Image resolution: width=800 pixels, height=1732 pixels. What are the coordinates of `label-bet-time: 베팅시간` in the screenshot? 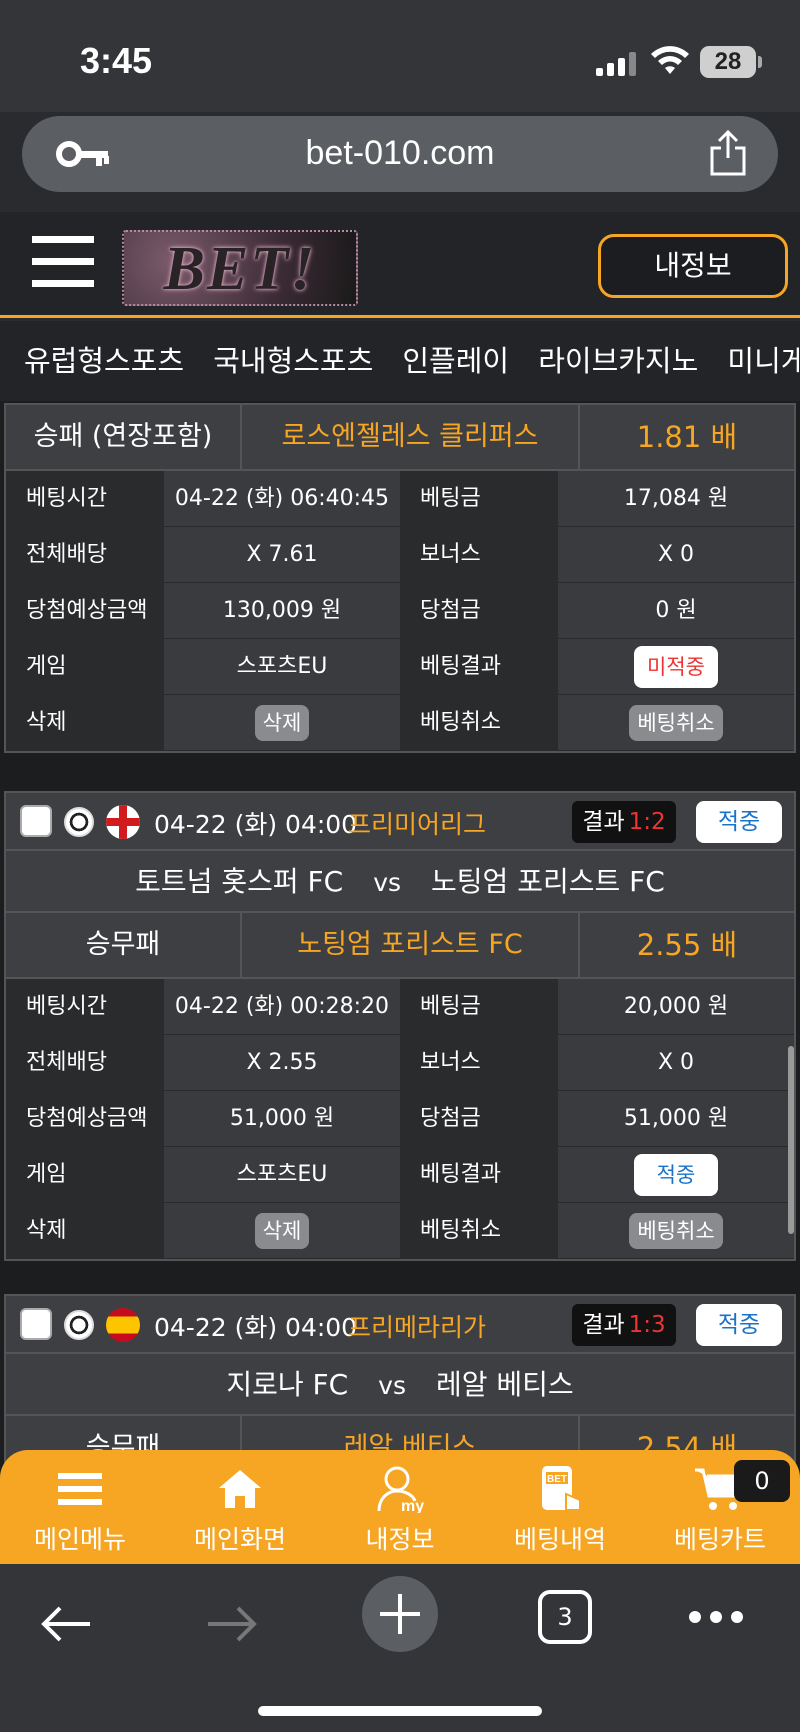 It's located at (85, 498).